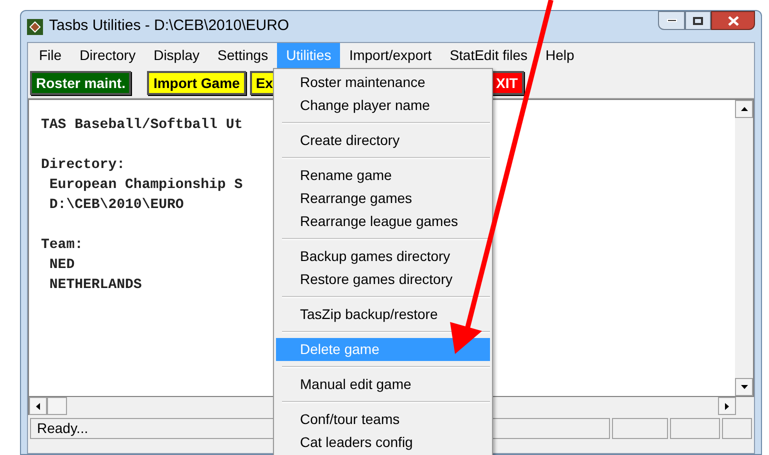  Describe the element at coordinates (145, 185) in the screenshot. I see `document-line: European Championship S` at that location.